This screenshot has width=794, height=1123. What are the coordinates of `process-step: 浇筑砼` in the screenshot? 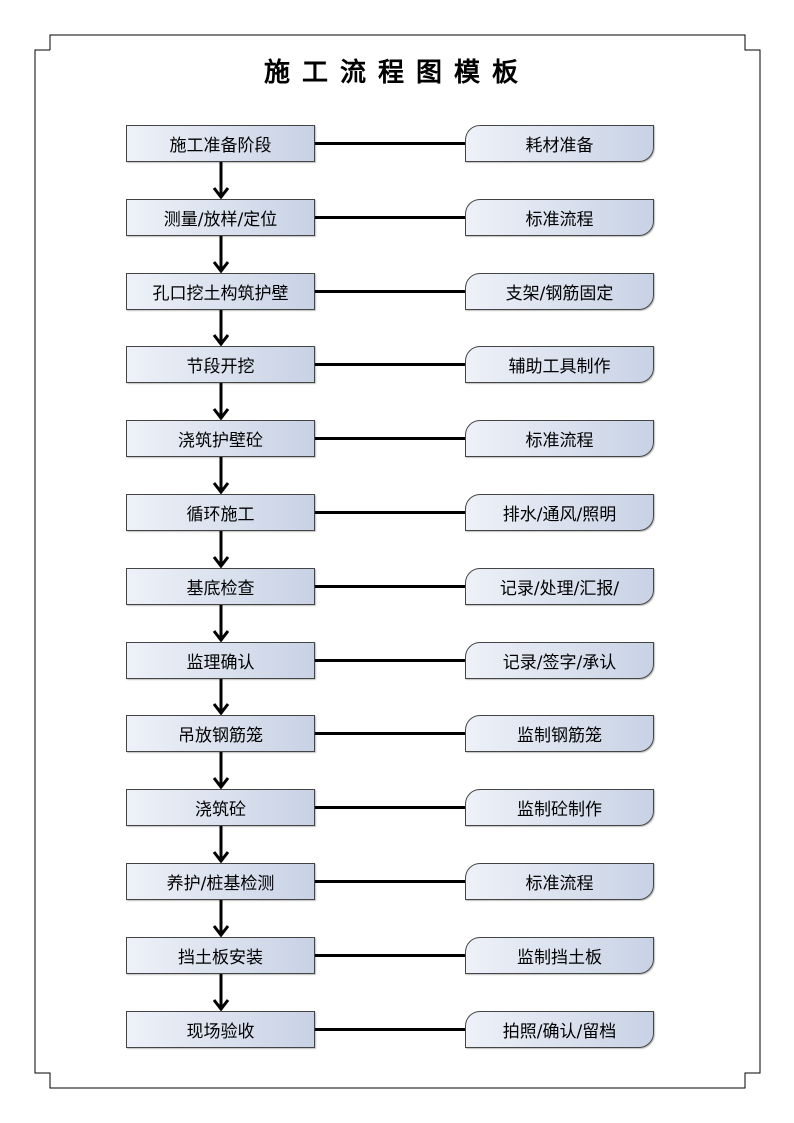 It's located at (220, 807).